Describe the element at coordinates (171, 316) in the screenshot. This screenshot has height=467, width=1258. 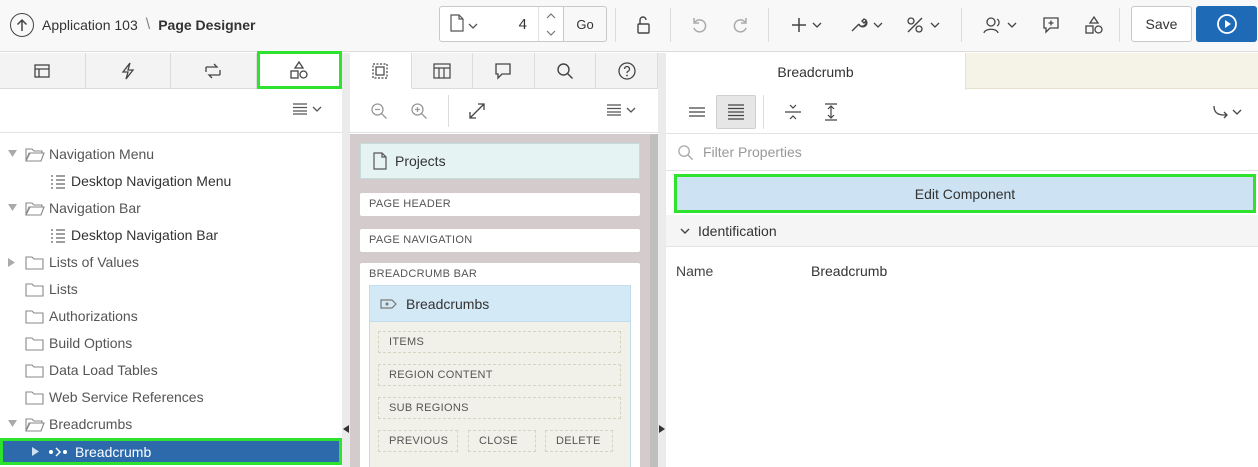
I see `tree-node-authorizations: Authorizations` at that location.